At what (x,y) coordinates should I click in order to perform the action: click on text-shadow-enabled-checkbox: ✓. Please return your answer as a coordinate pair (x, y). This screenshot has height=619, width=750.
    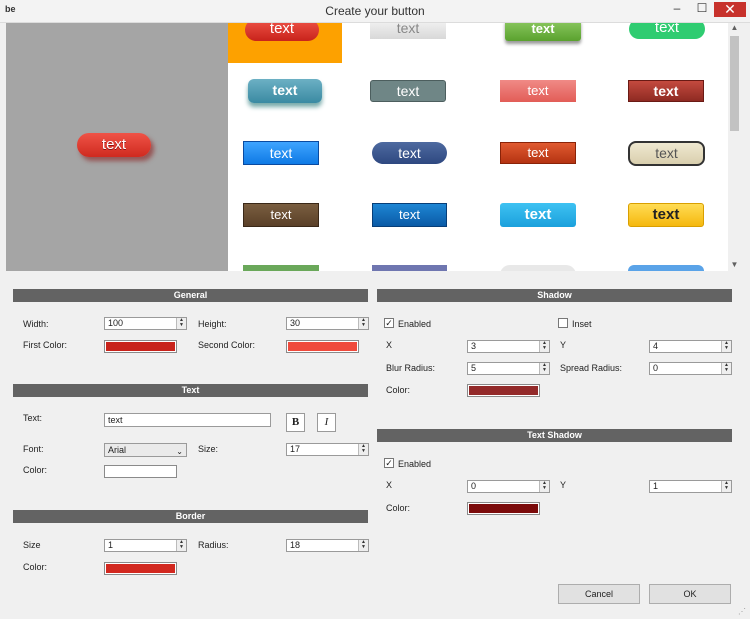
    Looking at the image, I should click on (389, 463).